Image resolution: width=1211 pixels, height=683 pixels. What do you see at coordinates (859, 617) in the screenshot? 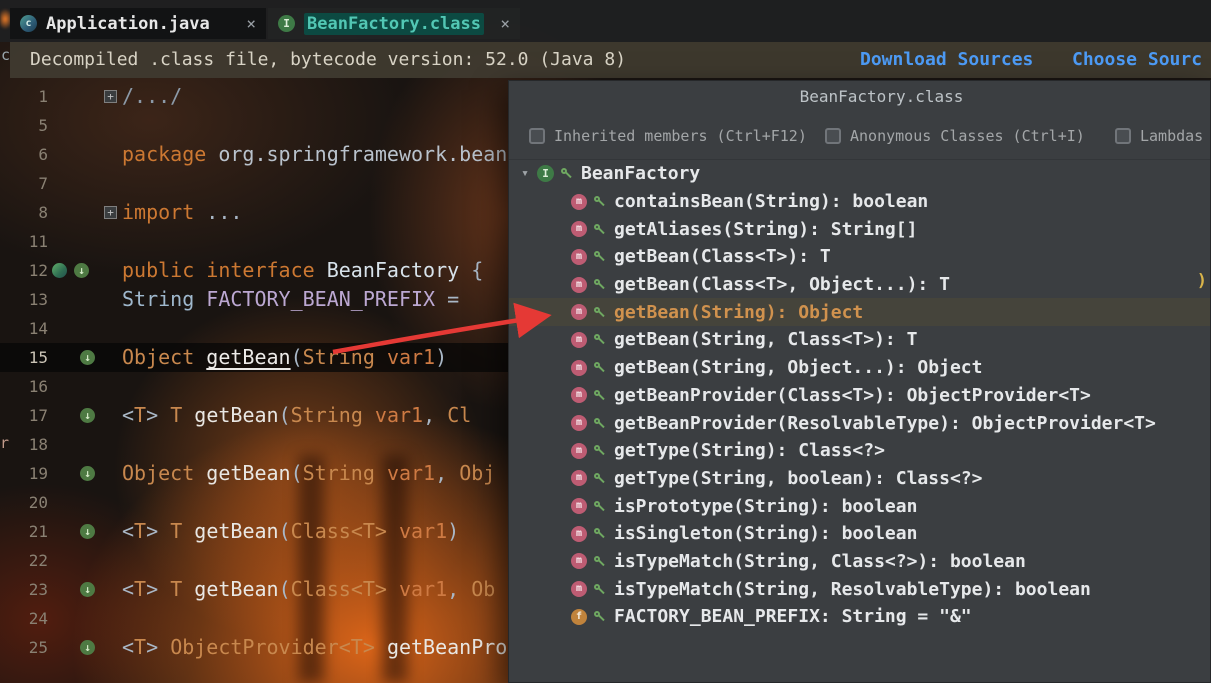
I see `structure-row: f FACTORY_BEAN_PREFIX: String = "&"` at bounding box center [859, 617].